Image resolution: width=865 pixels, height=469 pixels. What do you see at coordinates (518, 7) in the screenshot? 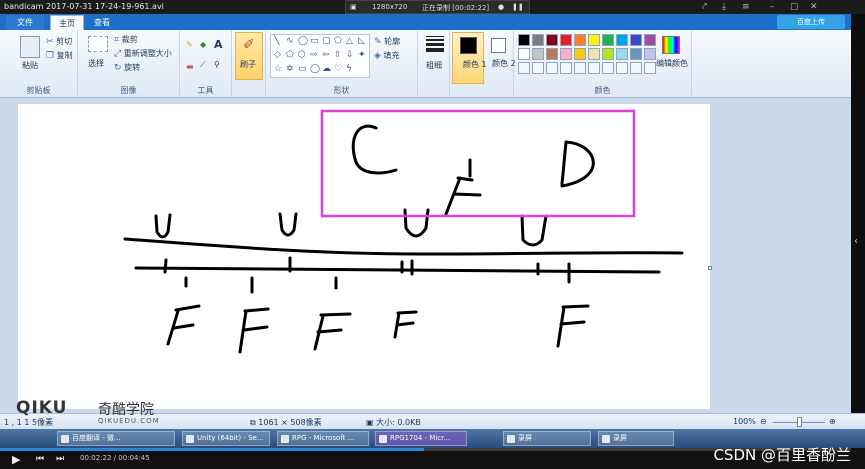
I see `pause-icon: ❚❚` at bounding box center [518, 7].